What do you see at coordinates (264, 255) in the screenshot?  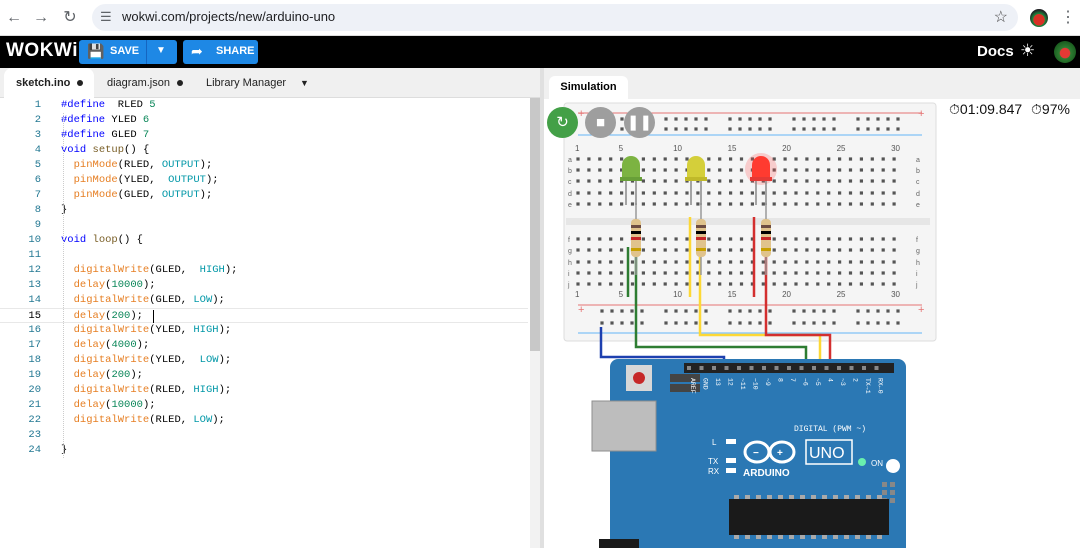 I see `code-line: 11` at bounding box center [264, 255].